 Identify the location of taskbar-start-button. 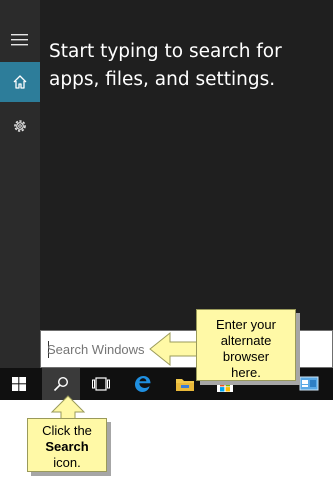
(19, 384).